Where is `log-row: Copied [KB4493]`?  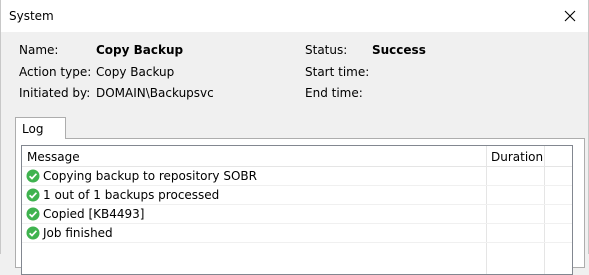 log-row: Copied [KB4493] is located at coordinates (297, 214).